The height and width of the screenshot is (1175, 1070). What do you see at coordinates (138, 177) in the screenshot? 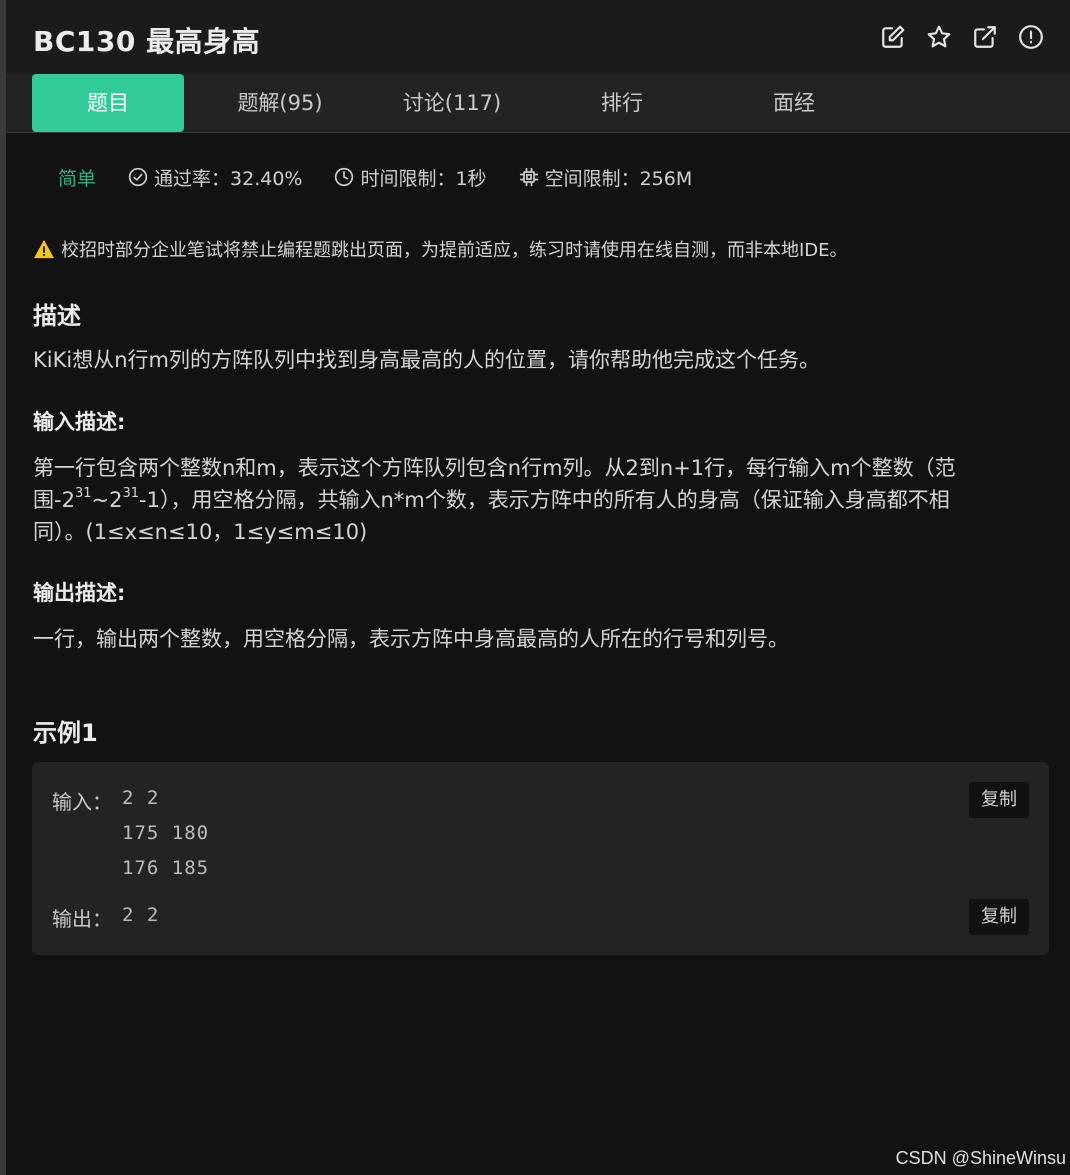
I see `check-circle-icon` at bounding box center [138, 177].